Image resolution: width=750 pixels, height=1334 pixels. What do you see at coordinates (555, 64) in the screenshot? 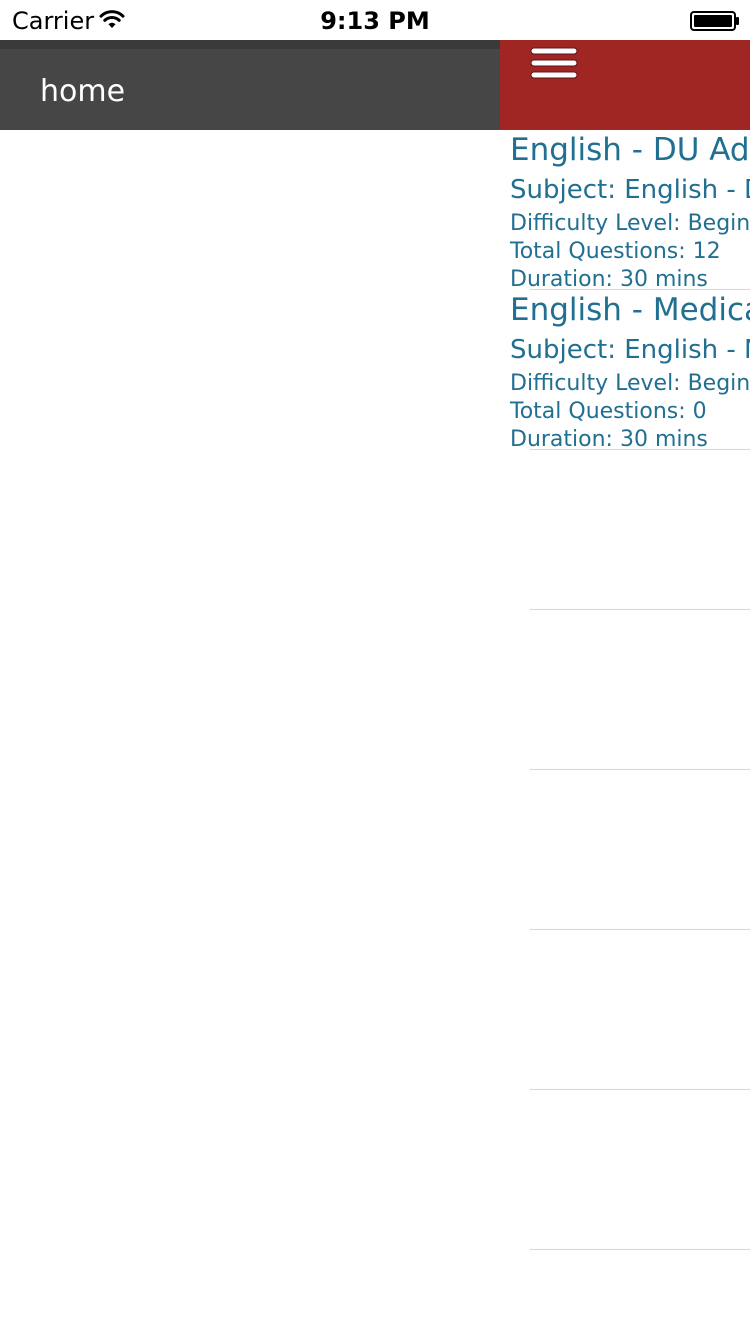
I see `hamburger-menu-icon` at bounding box center [555, 64].